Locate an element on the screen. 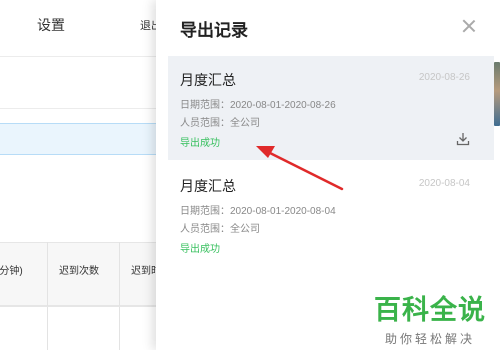 This screenshot has width=500, height=350. nav-settings: 设置 is located at coordinates (51, 25).